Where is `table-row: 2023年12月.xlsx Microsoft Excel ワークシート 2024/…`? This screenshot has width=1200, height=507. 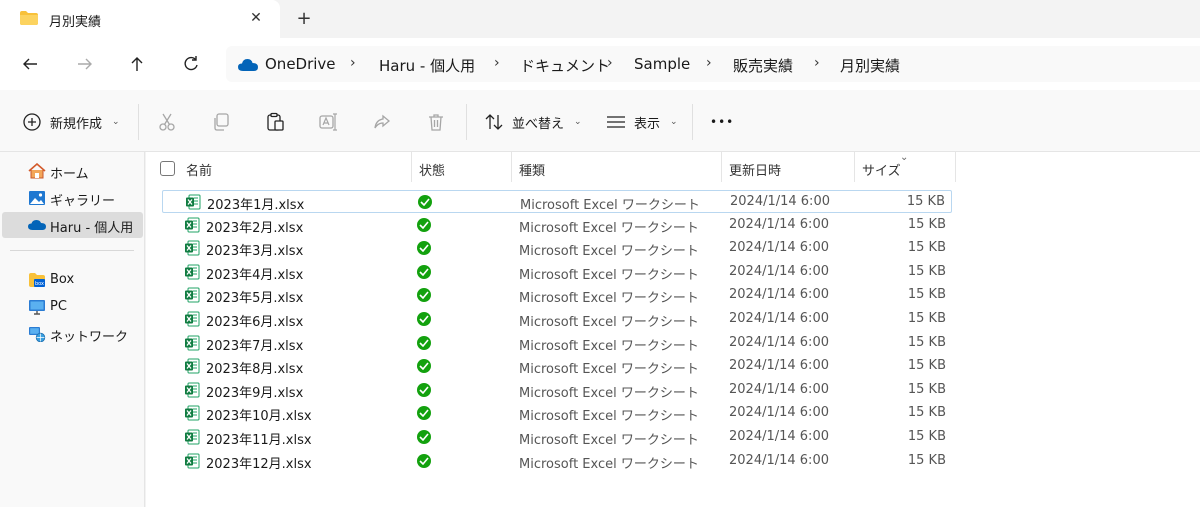
table-row: 2023年12月.xlsx Microsoft Excel ワークシート 2024/… is located at coordinates (557, 461).